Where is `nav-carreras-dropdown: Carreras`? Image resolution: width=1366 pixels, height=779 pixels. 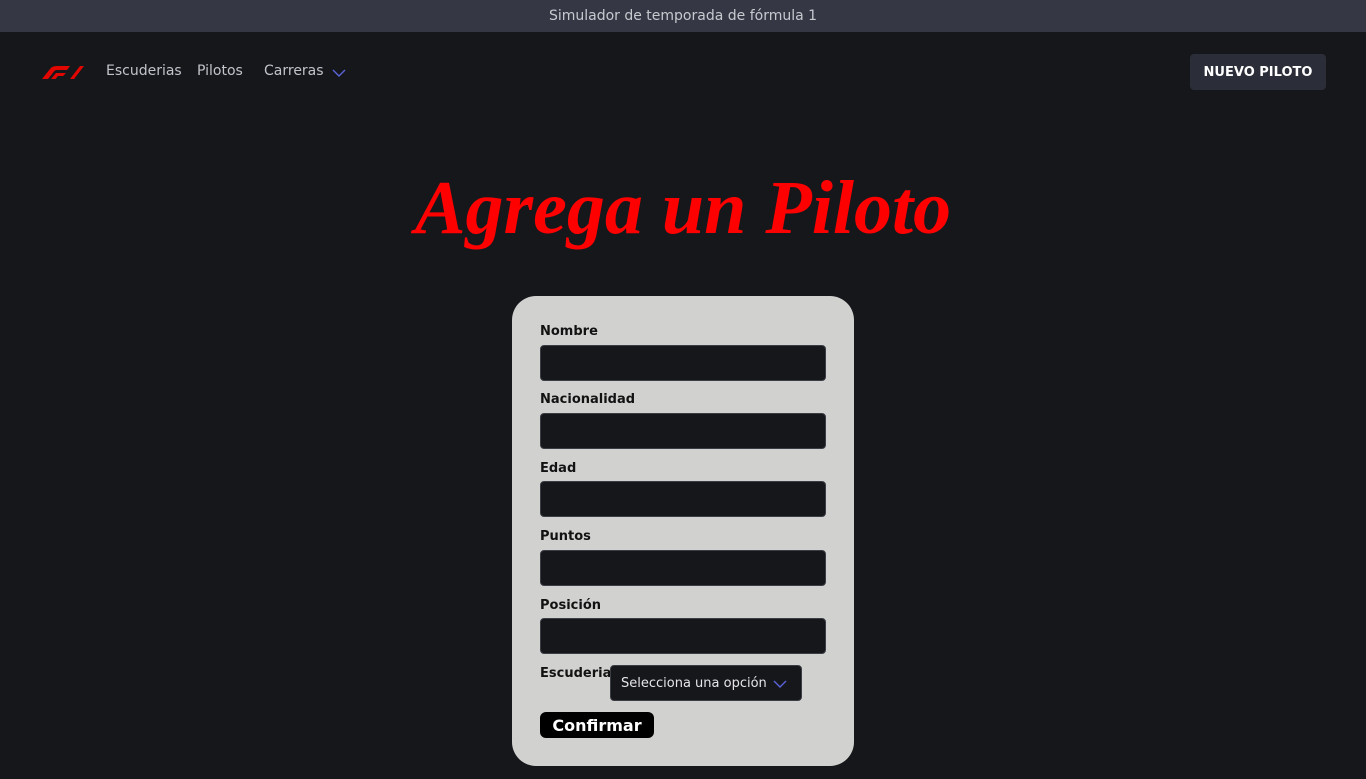
nav-carreras-dropdown: Carreras is located at coordinates (305, 71).